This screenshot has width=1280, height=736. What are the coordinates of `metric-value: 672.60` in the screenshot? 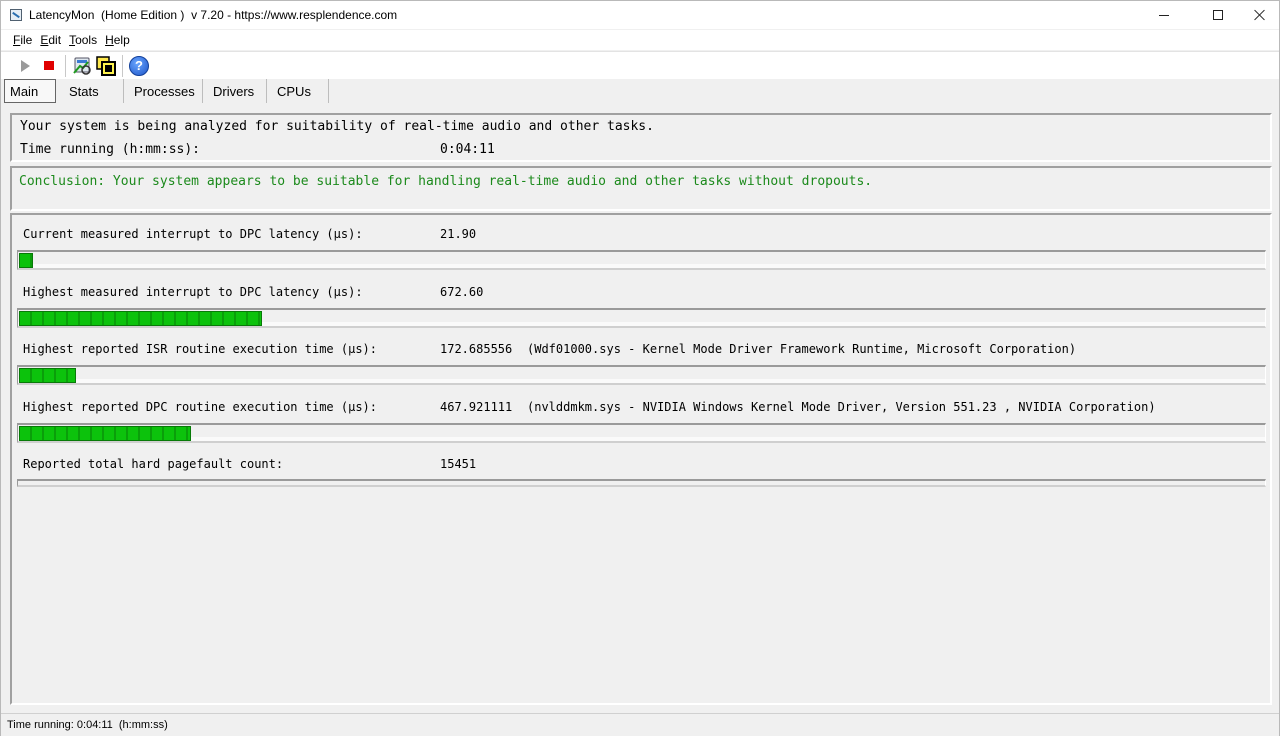 It's located at (462, 292).